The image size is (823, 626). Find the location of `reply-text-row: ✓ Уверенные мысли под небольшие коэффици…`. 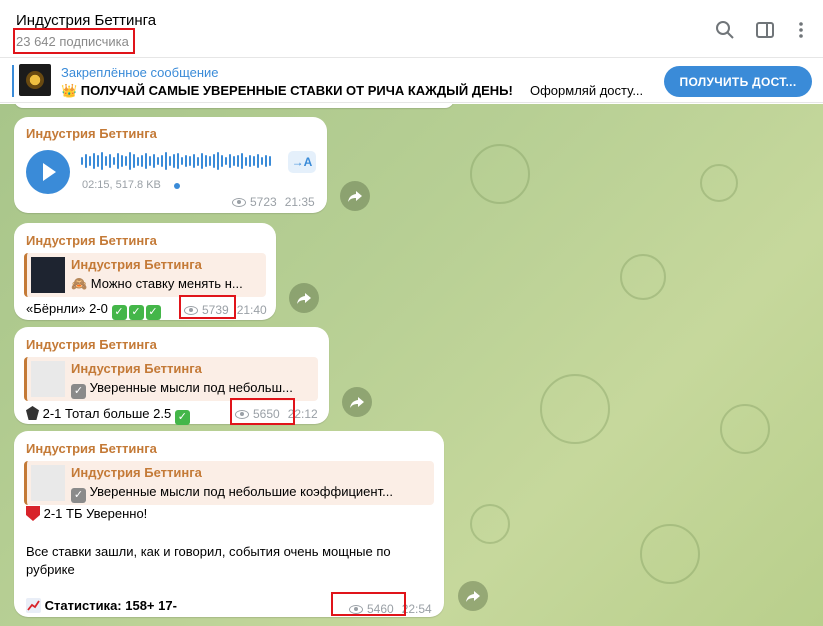

reply-text-row: ✓ Уверенные мысли под небольшие коэффици… is located at coordinates (252, 493).